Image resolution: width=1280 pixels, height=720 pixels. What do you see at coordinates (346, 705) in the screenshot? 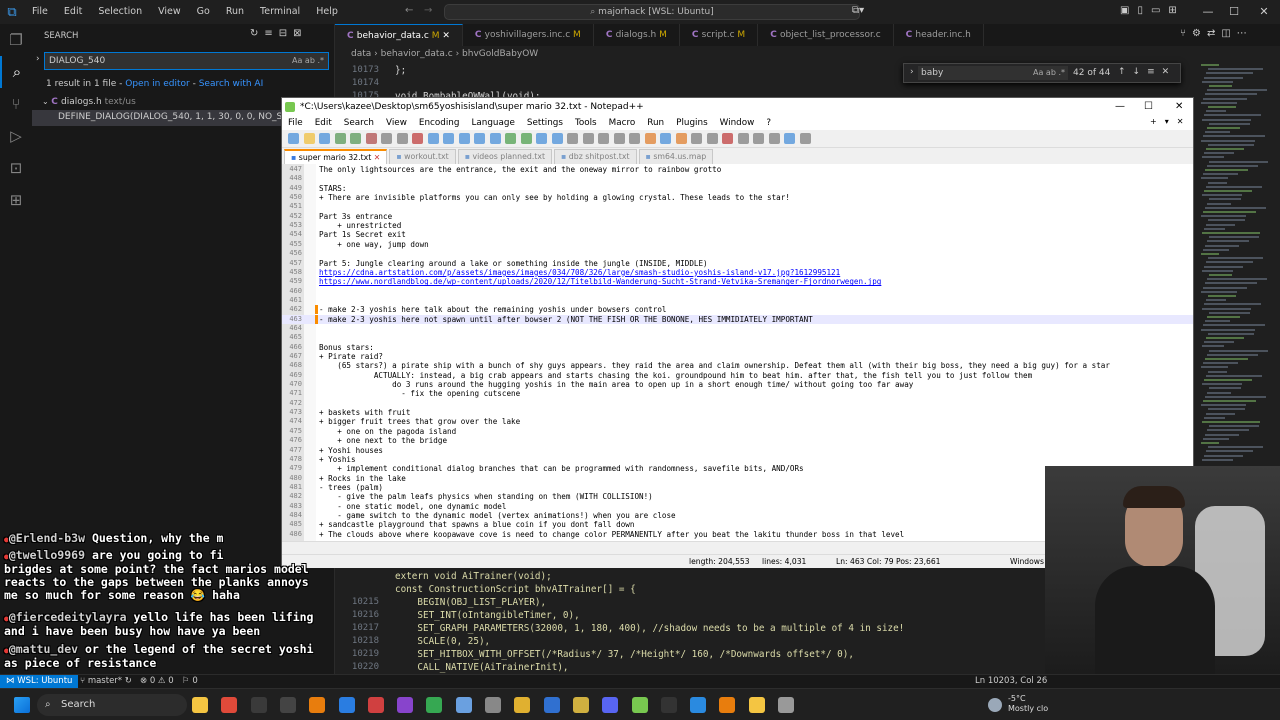
I see `tool-icon` at bounding box center [346, 705].